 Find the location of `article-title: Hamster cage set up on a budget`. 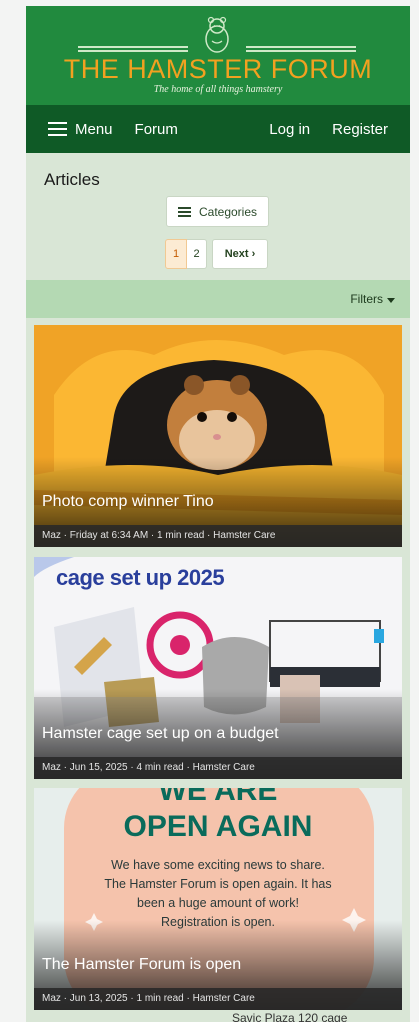

article-title: Hamster cage set up on a budget is located at coordinates (160, 734).